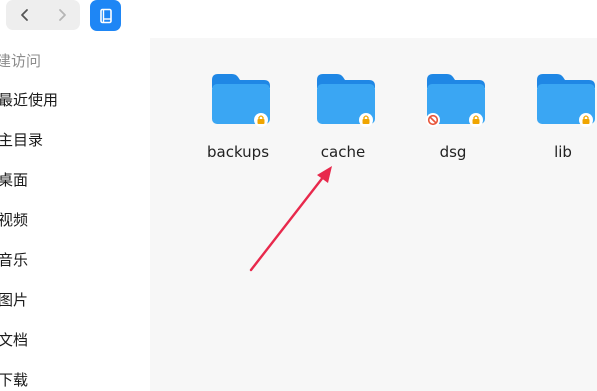  I want to click on no-access-icon, so click(433, 120).